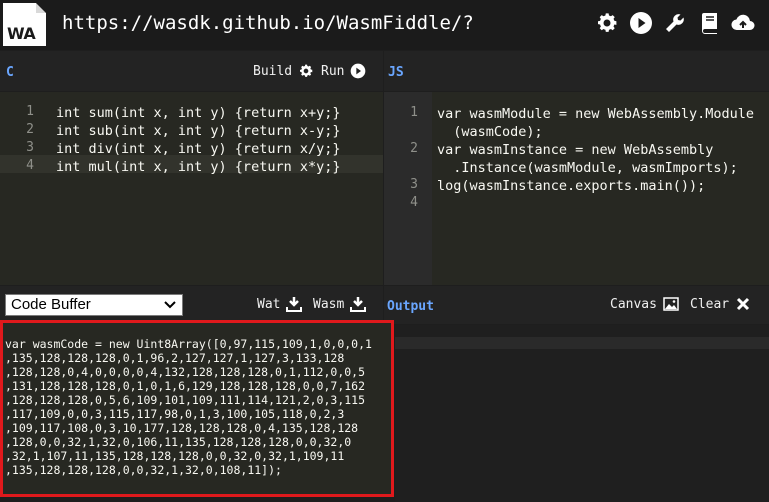 Image resolution: width=769 pixels, height=502 pixels. I want to click on clear-button: Clear, so click(720, 304).